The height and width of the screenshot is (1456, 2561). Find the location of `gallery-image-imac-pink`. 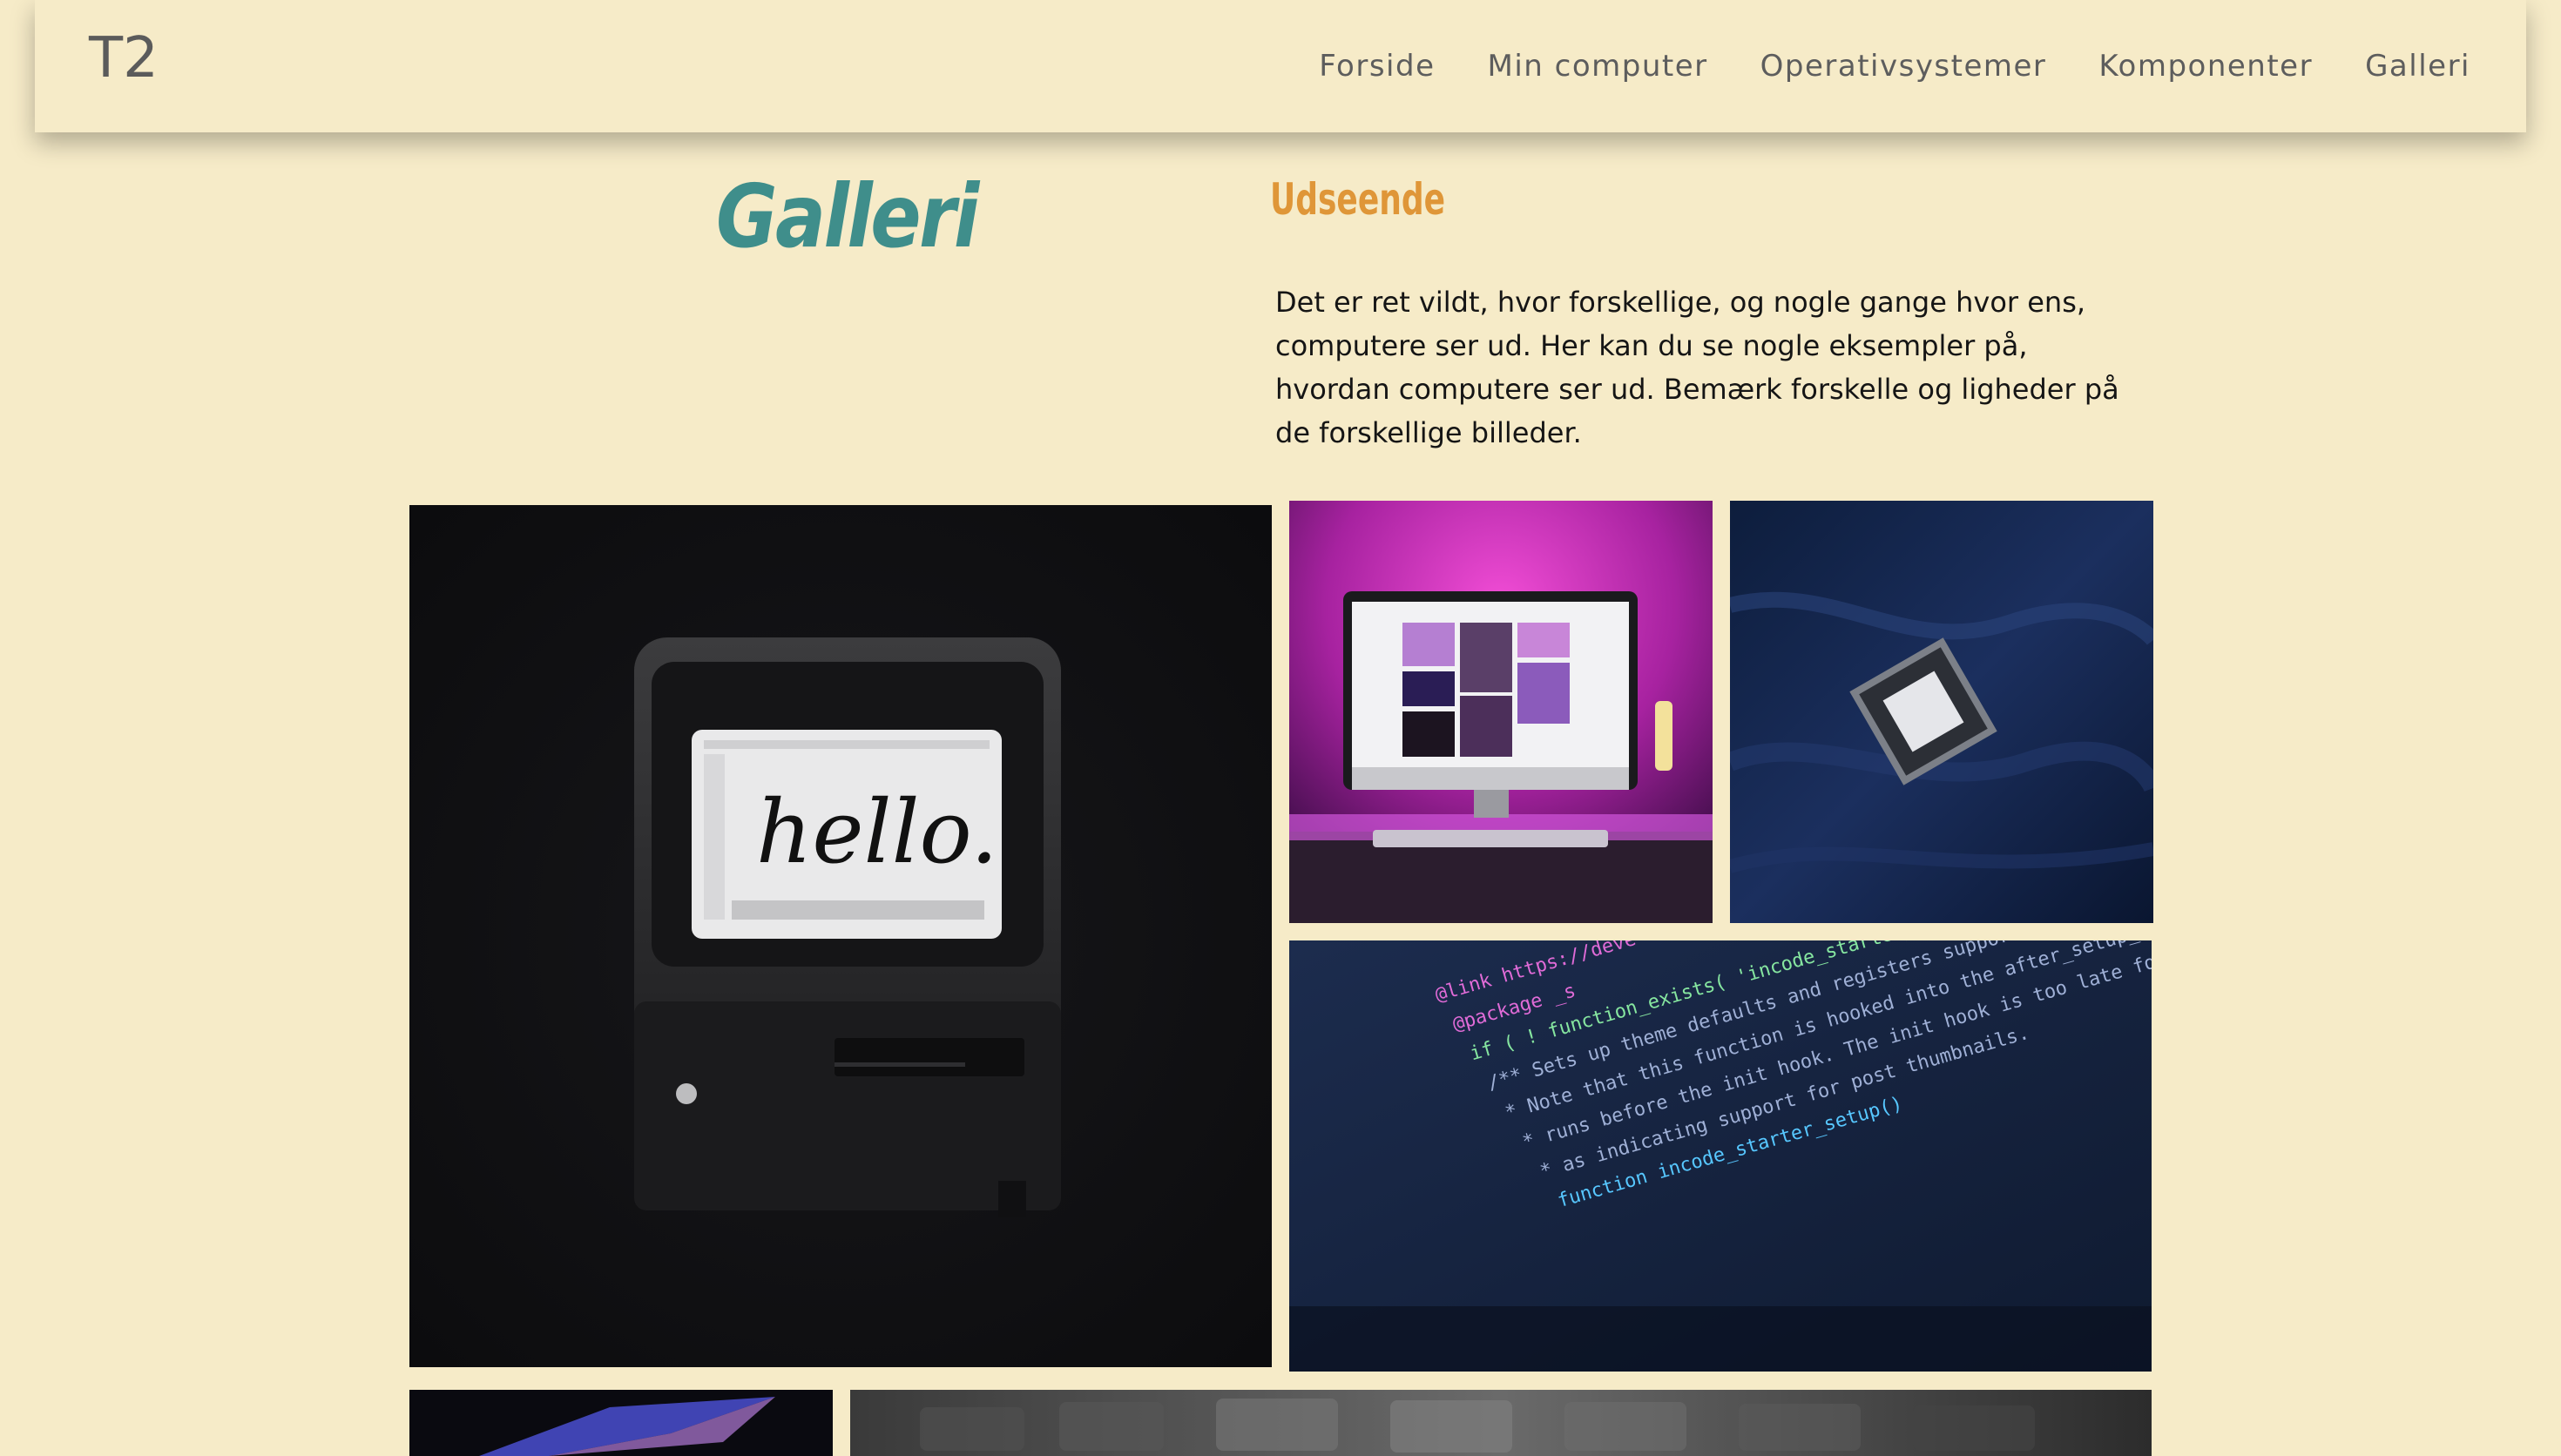

gallery-image-imac-pink is located at coordinates (1501, 712).